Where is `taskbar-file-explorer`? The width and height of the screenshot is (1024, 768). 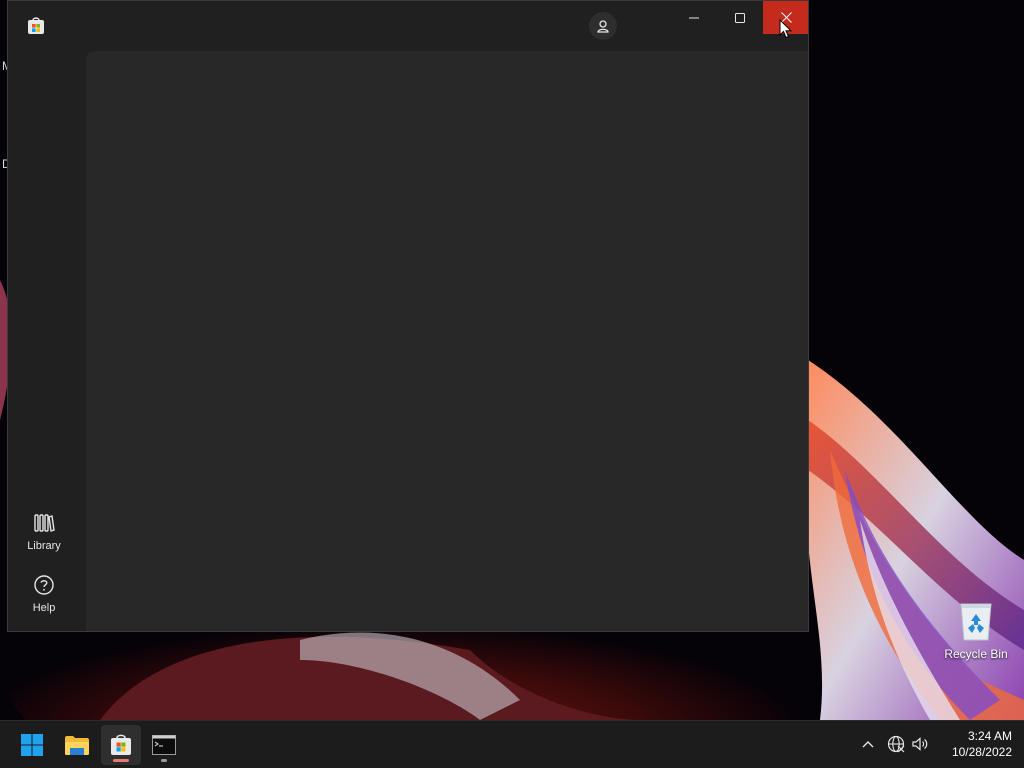
taskbar-file-explorer is located at coordinates (77, 745).